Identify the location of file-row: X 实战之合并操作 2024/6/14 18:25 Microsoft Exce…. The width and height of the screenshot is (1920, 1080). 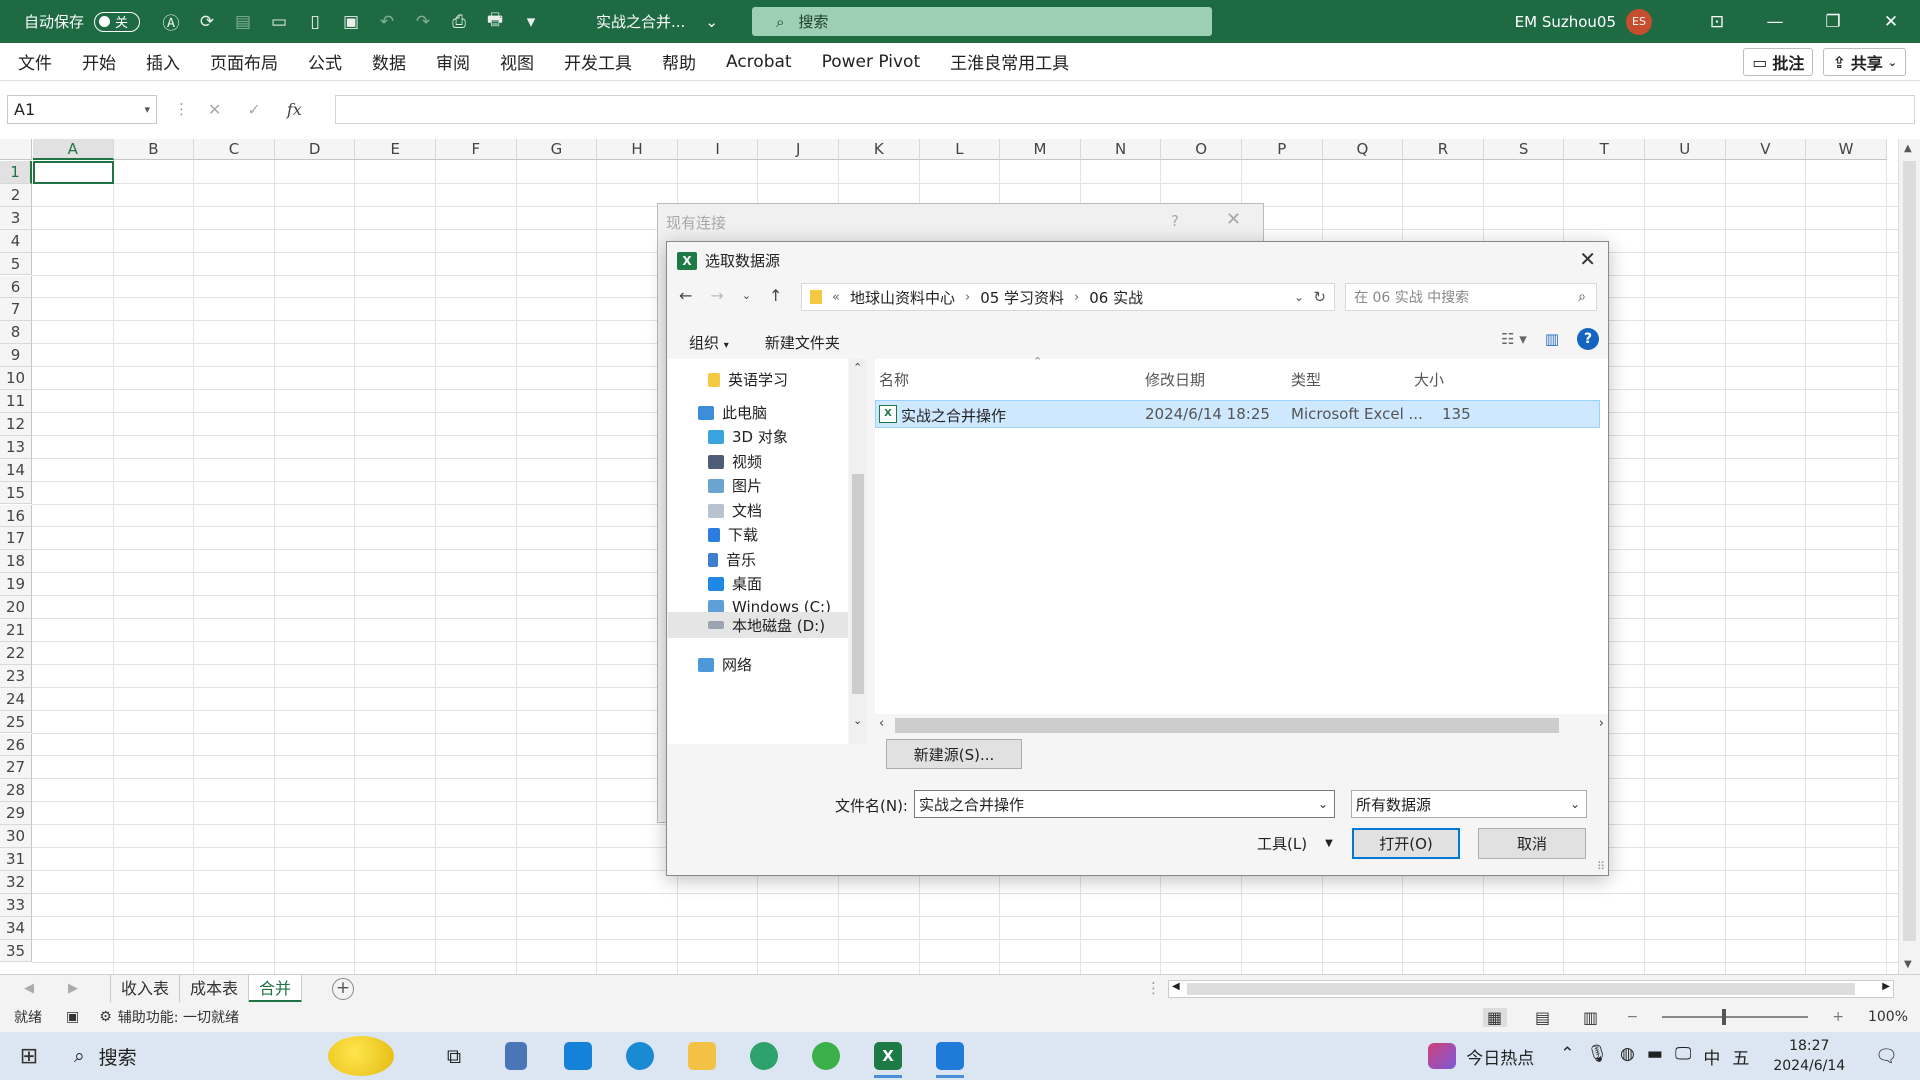
(1237, 414).